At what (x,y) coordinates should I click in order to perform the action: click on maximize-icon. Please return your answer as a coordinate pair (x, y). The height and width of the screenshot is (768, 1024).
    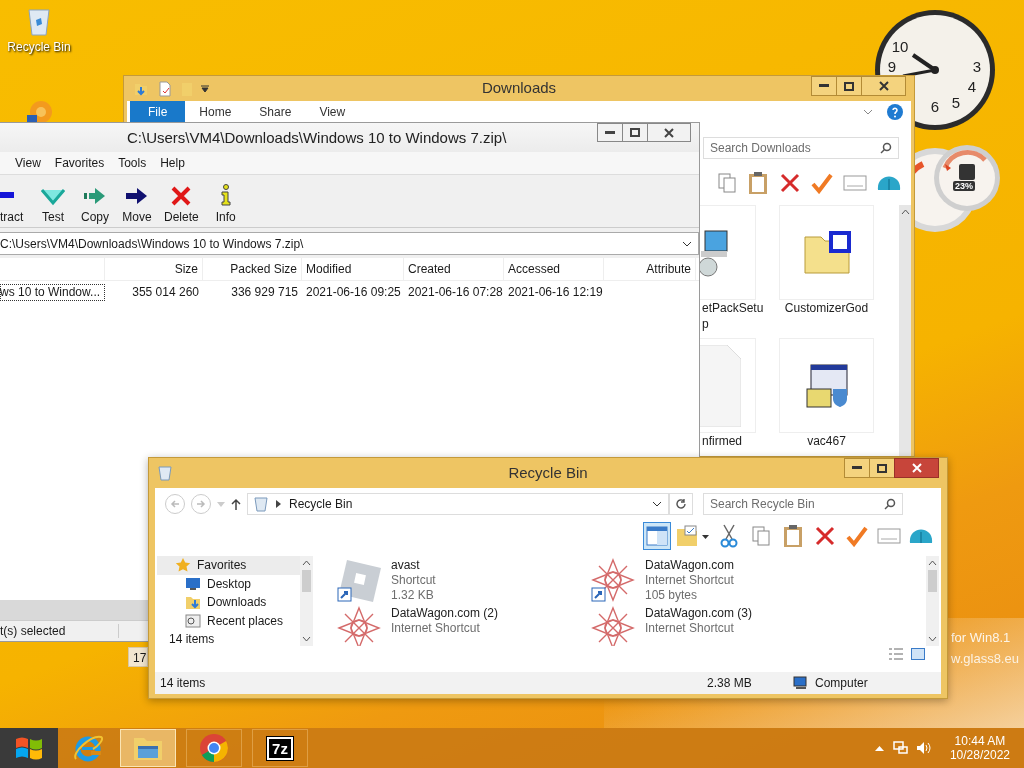
    Looking at the image, I should click on (849, 86).